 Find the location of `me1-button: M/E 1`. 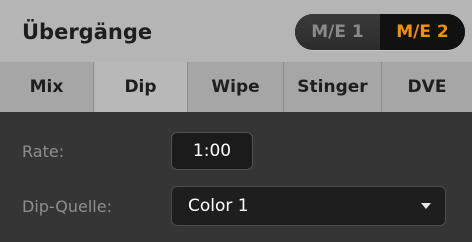

me1-button: M/E 1 is located at coordinates (337, 32).